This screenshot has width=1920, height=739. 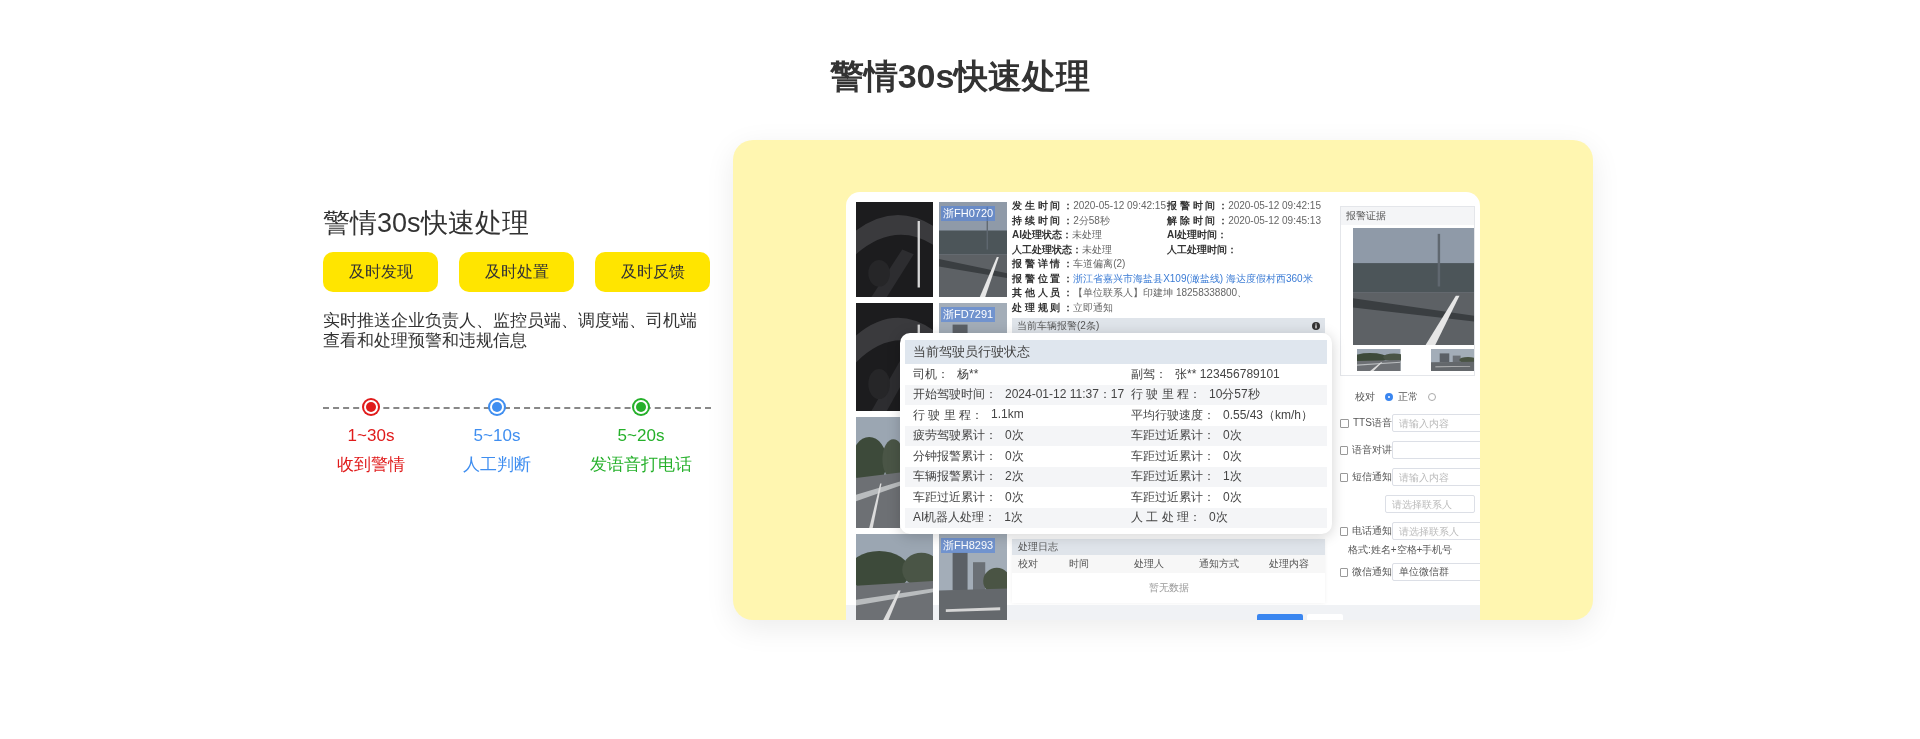 I want to click on column-header: 校对, so click(x=1028, y=564).